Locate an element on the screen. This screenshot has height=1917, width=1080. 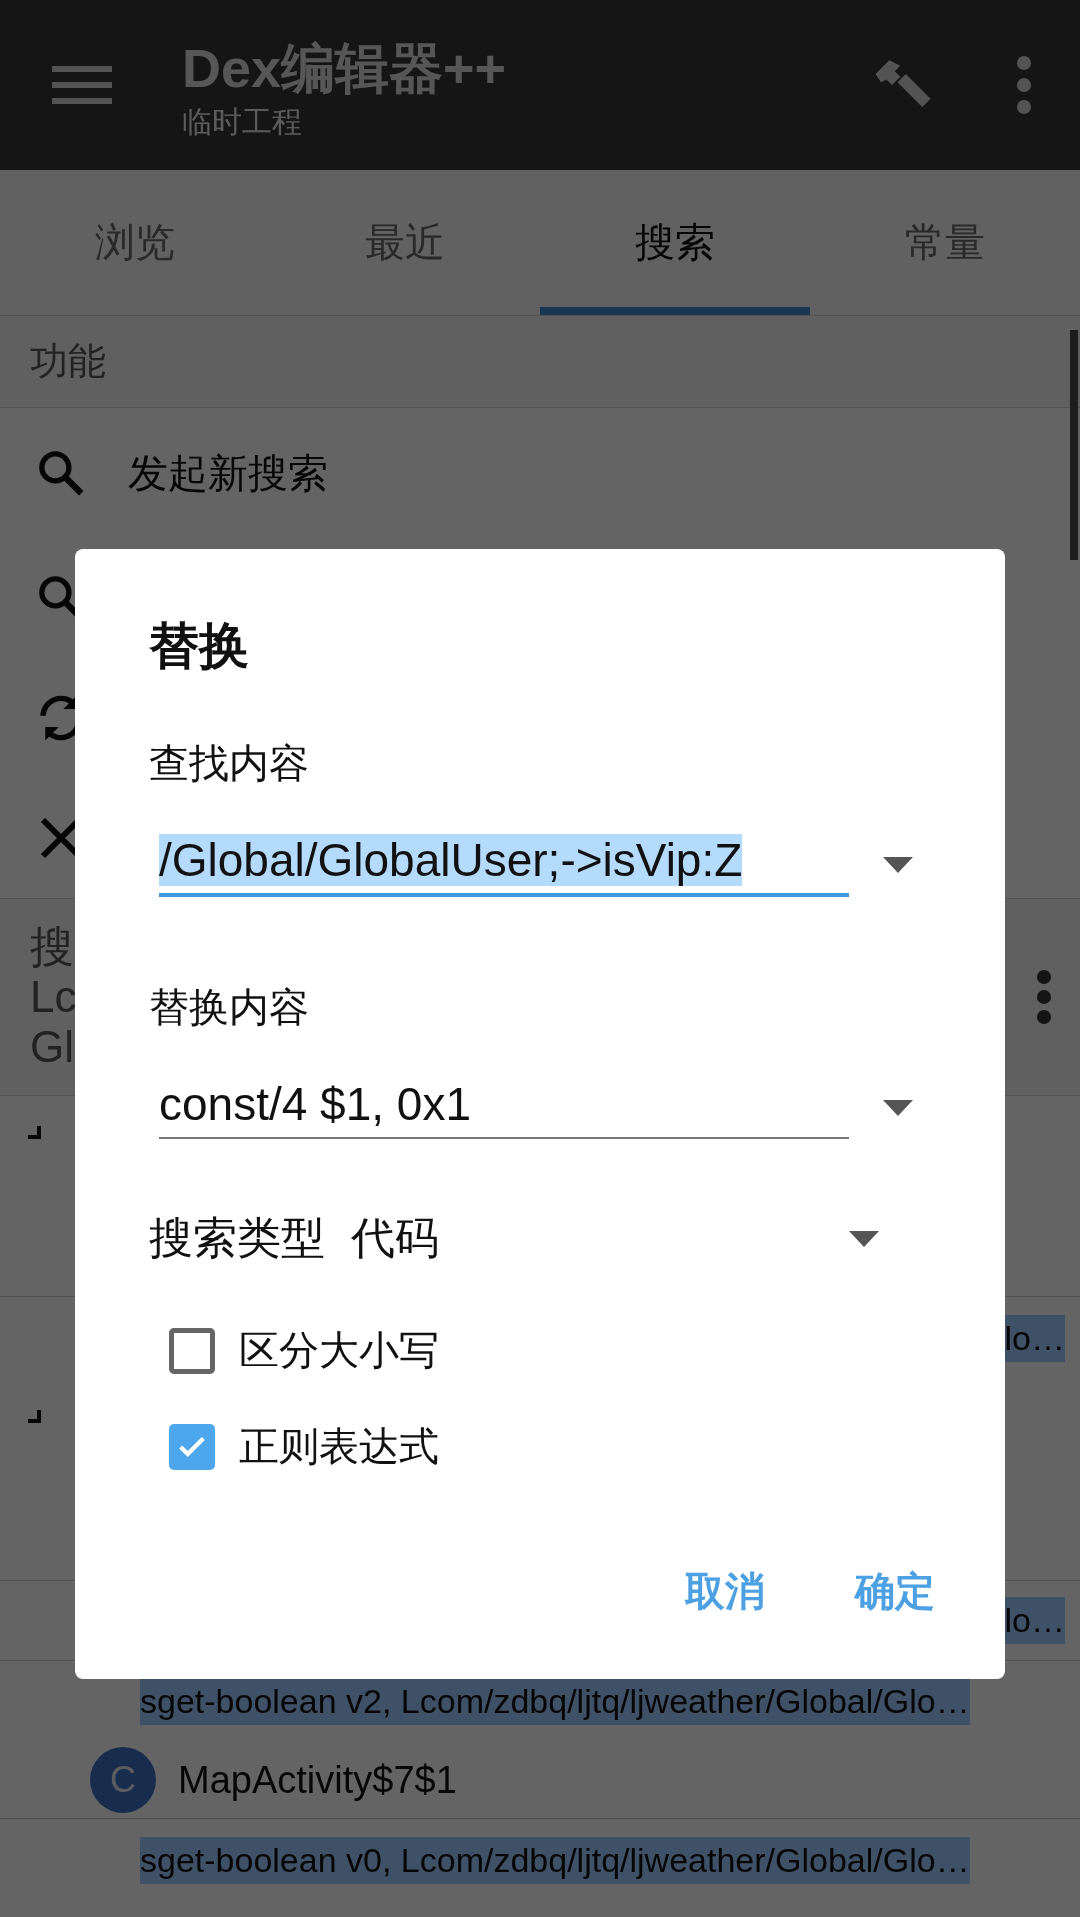
field-label: 替换内容 is located at coordinates (229, 1007).